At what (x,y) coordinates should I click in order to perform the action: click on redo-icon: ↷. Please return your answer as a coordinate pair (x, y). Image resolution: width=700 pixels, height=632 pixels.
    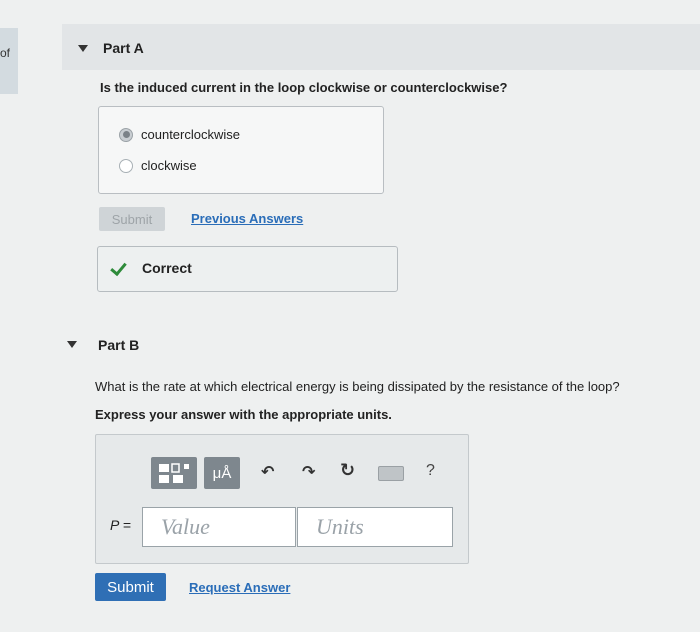
    Looking at the image, I should click on (308, 472).